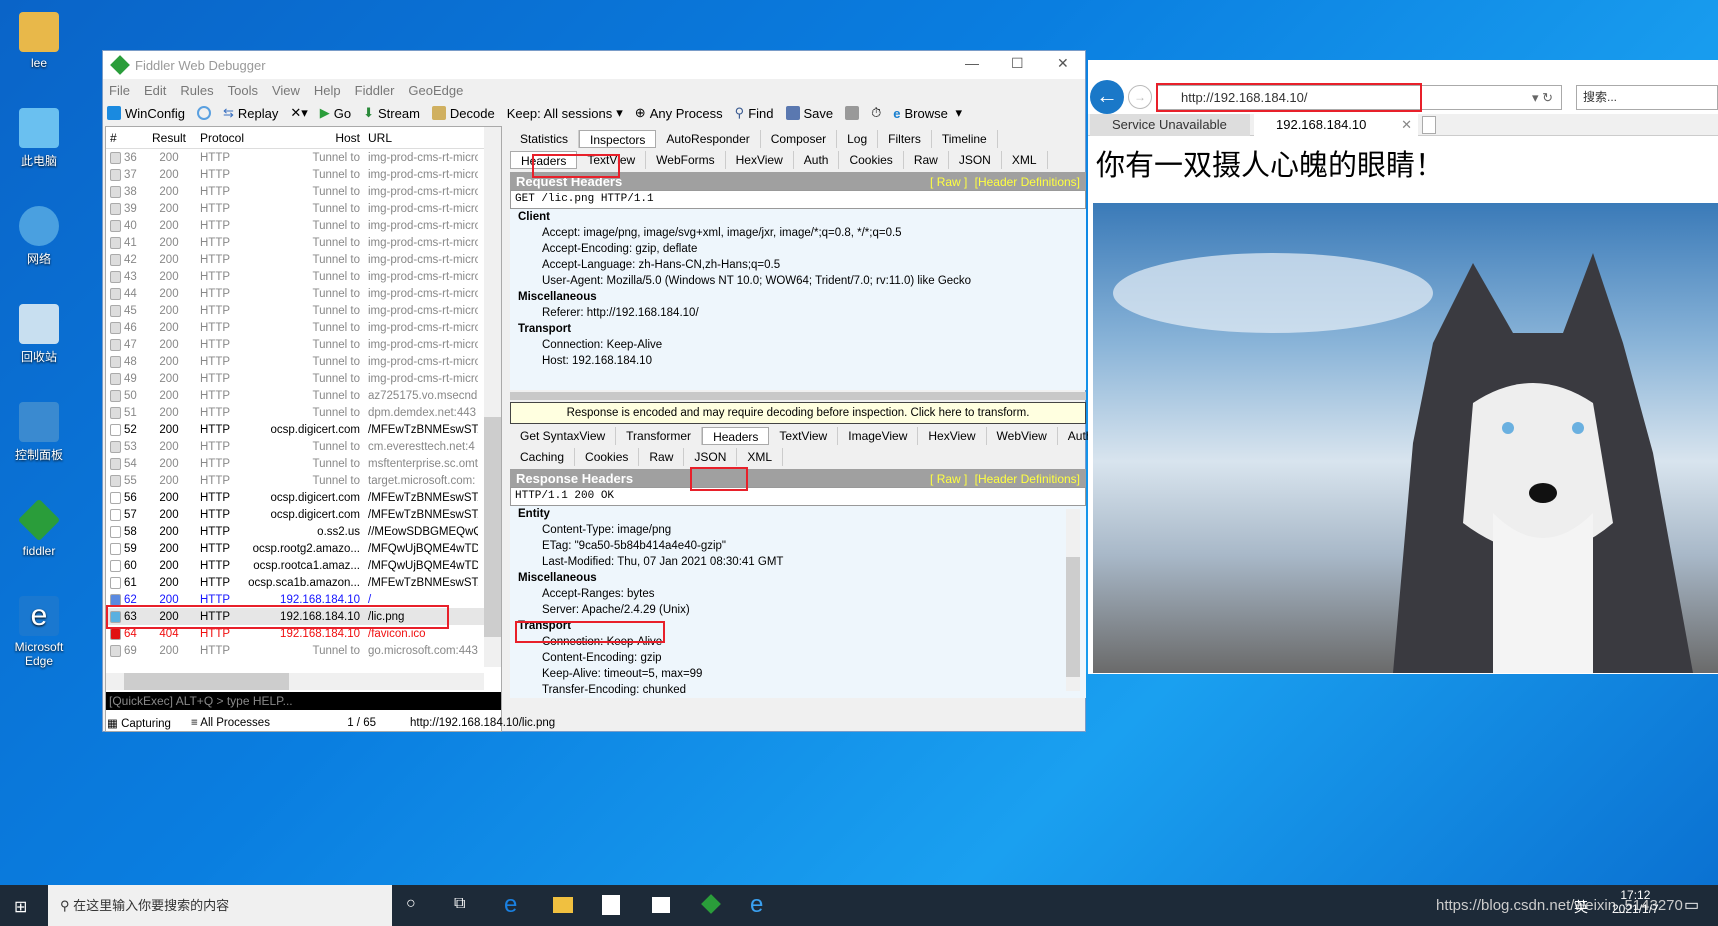 The width and height of the screenshot is (1718, 926). I want to click on header-group: Client, so click(802, 217).